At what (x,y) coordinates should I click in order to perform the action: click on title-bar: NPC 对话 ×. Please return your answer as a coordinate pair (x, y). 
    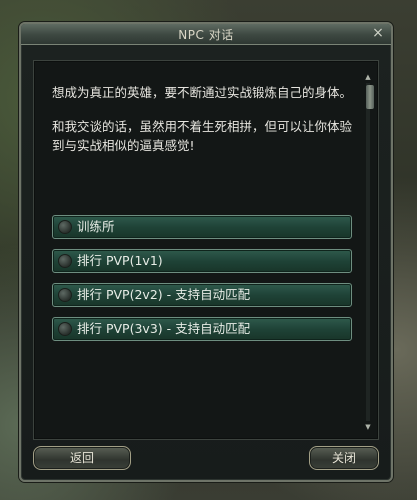
    Looking at the image, I should click on (206, 34).